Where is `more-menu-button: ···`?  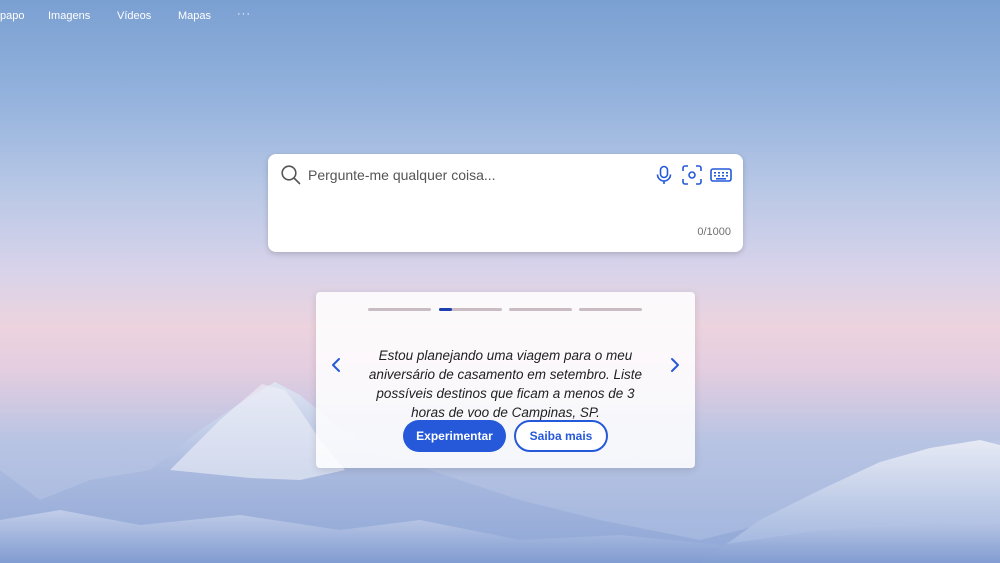 more-menu-button: ··· is located at coordinates (244, 14).